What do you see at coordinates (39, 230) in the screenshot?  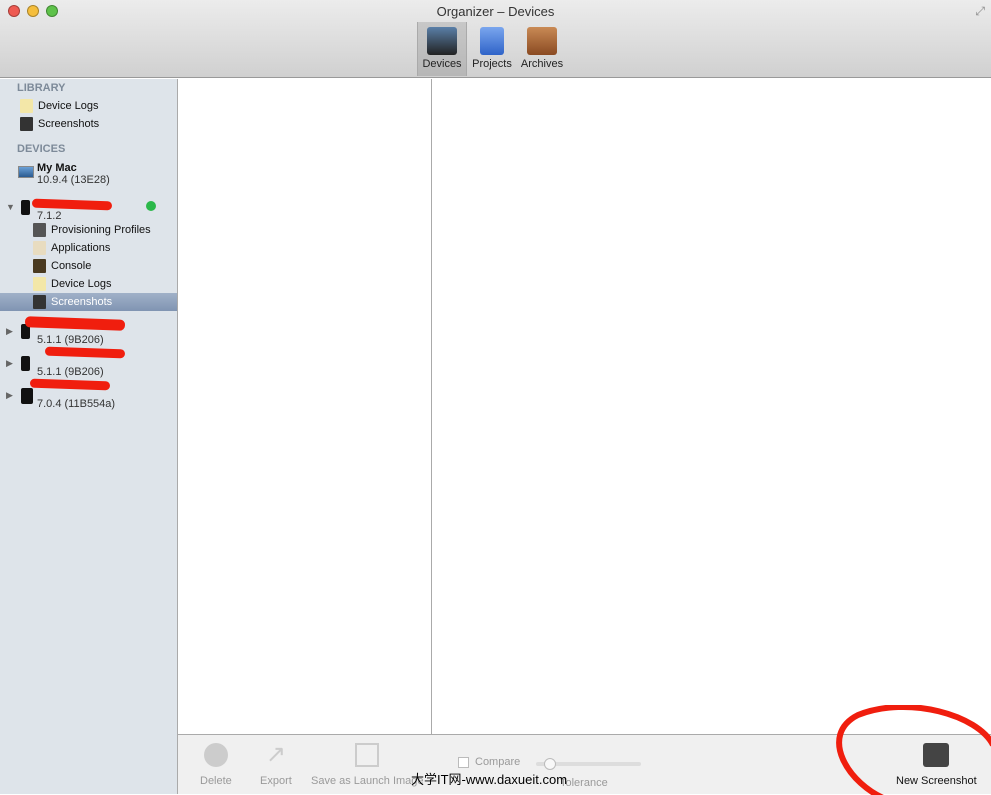 I see `provisioning-icon` at bounding box center [39, 230].